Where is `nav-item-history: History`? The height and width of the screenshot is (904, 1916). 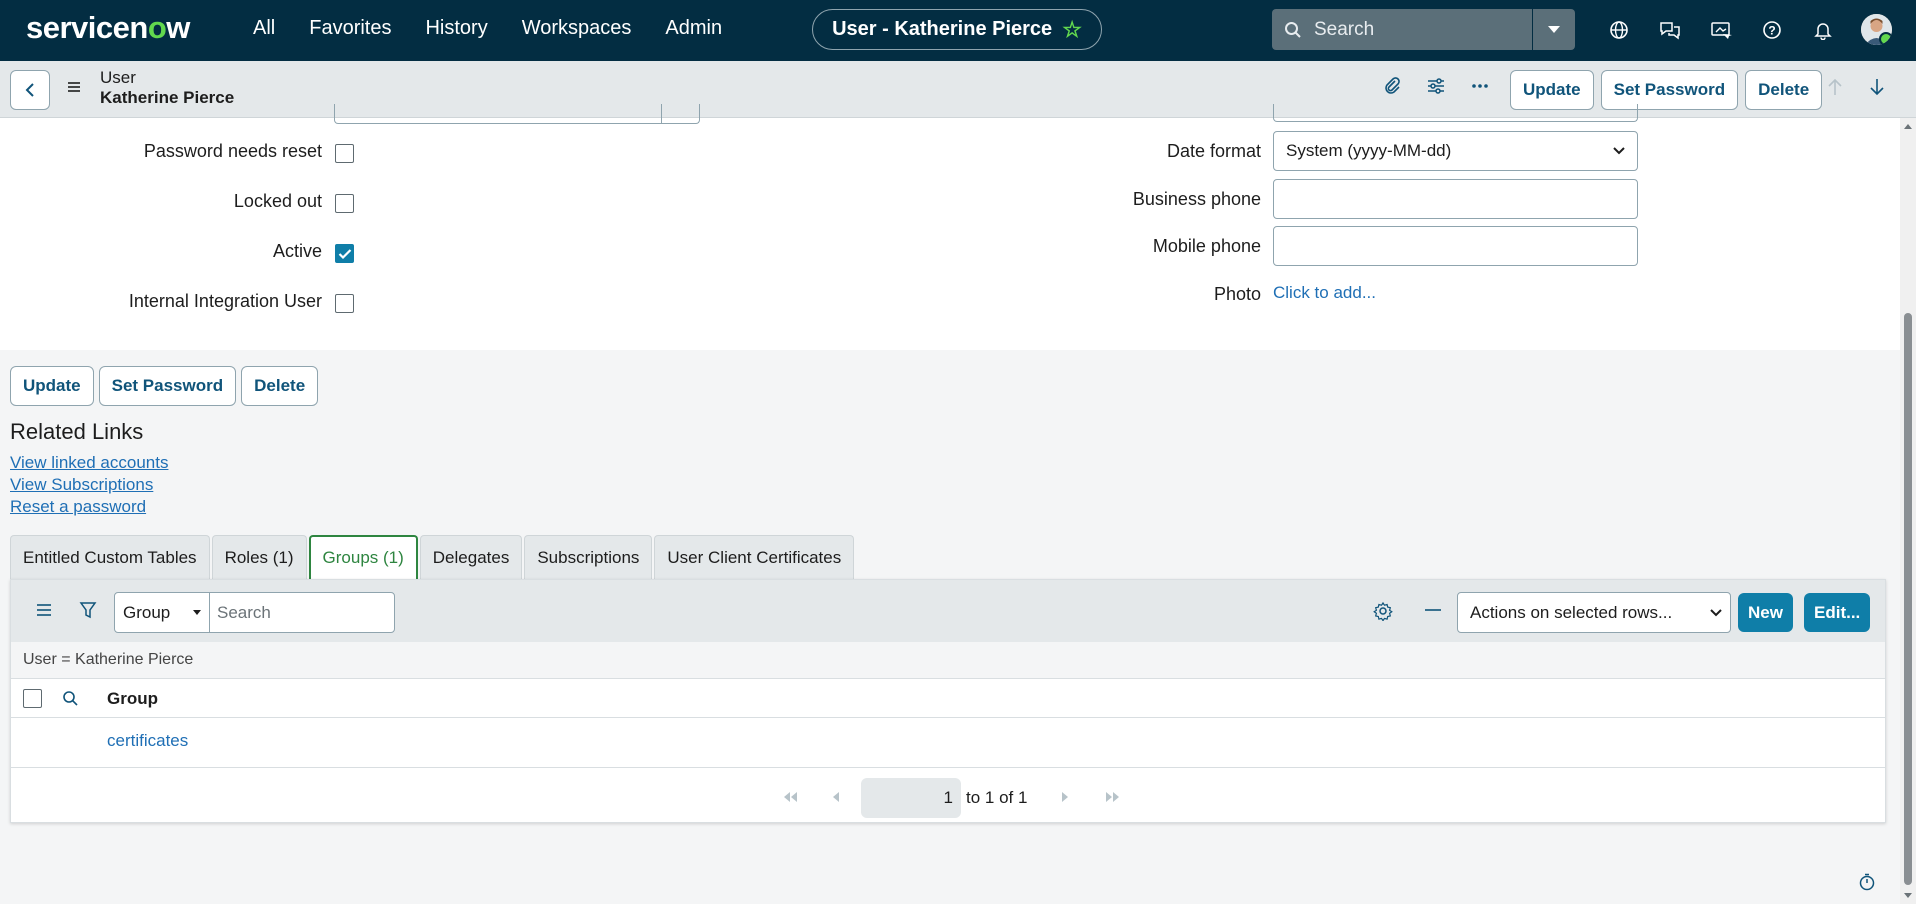 nav-item-history: History is located at coordinates (456, 28).